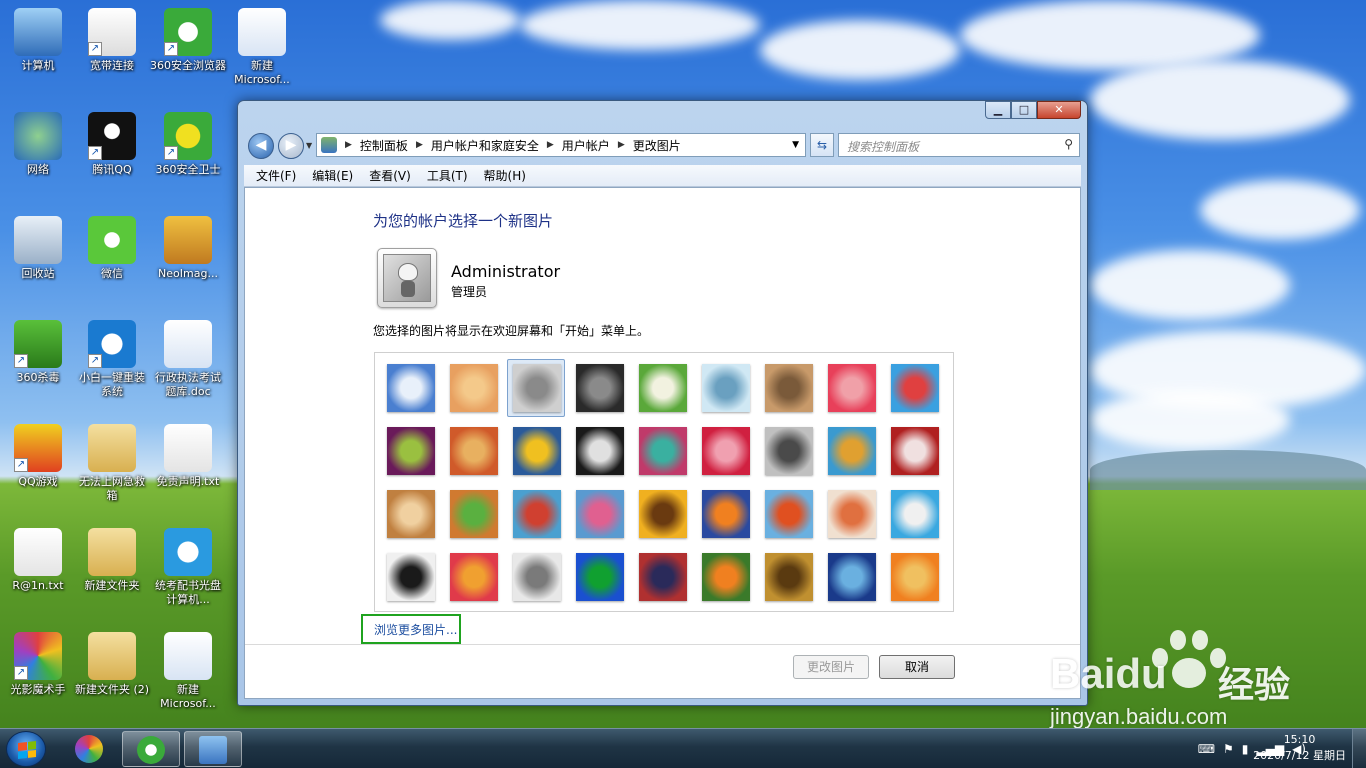 Image resolution: width=1366 pixels, height=768 pixels. Describe the element at coordinates (411, 514) in the screenshot. I see `picture-guitar` at that location.